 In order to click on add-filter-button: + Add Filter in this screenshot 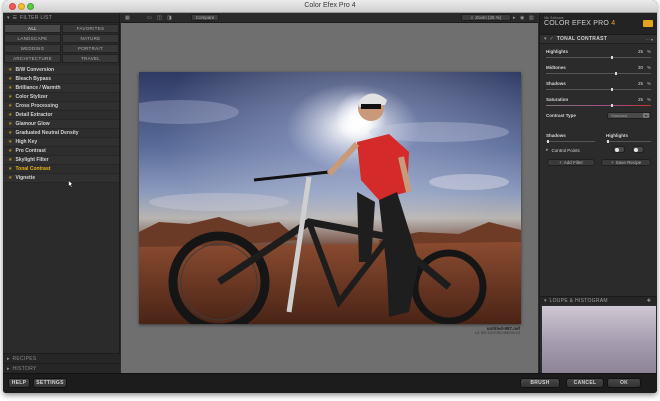, I will do `click(571, 162)`.